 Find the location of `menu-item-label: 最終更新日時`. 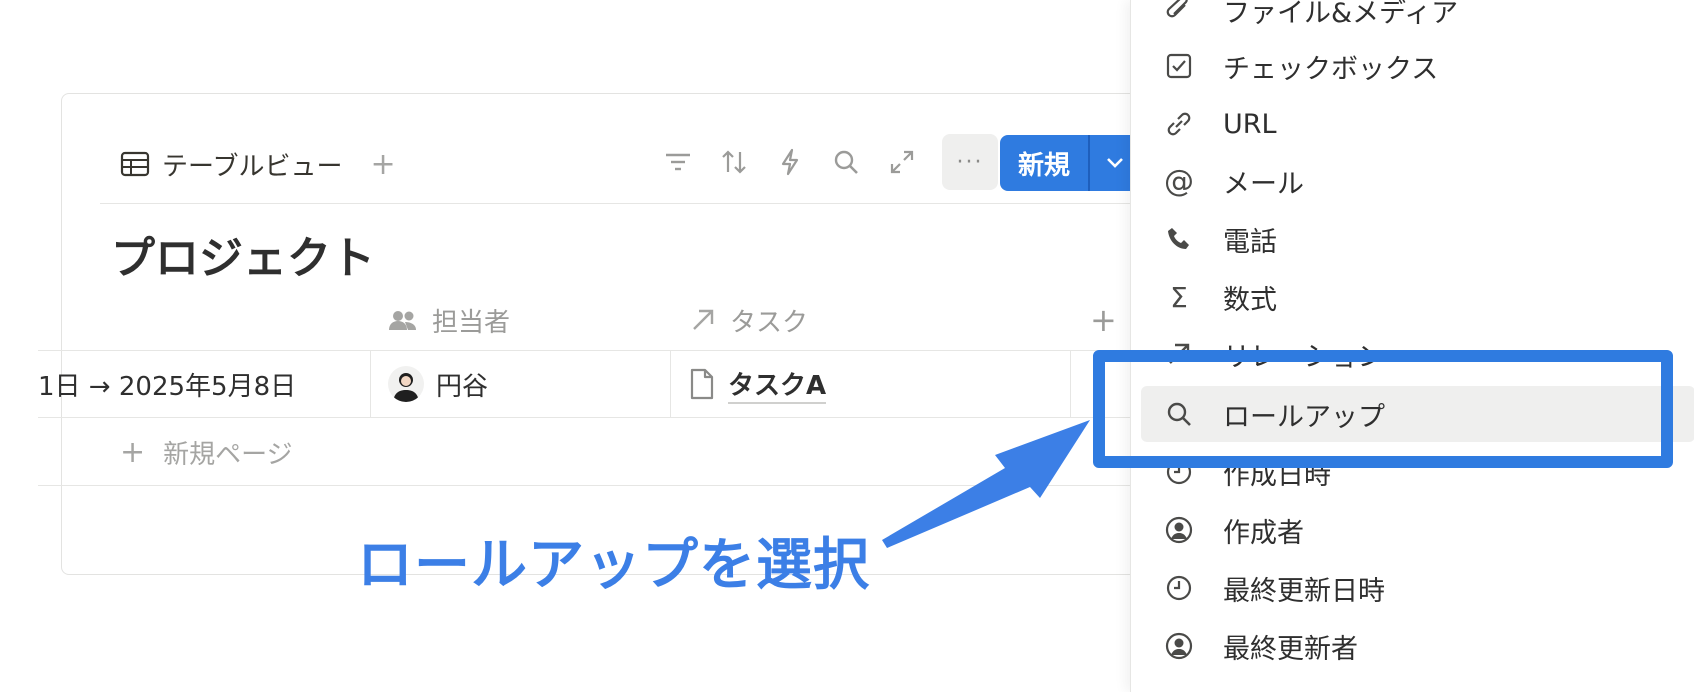

menu-item-label: 最終更新日時 is located at coordinates (1304, 591).